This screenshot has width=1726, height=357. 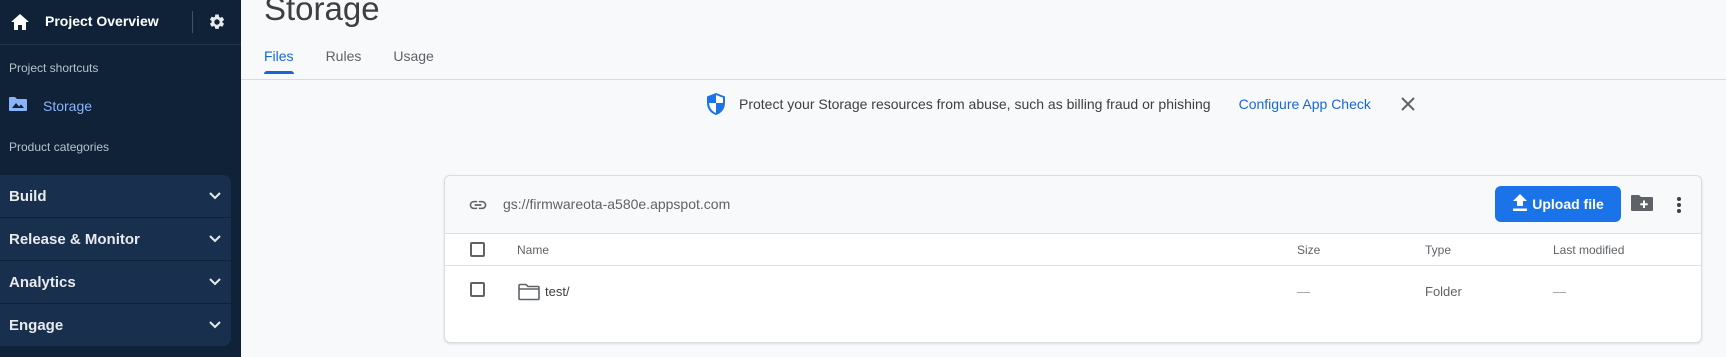 What do you see at coordinates (365, 61) in the screenshot?
I see `tab-bar: Files Rules Usage` at bounding box center [365, 61].